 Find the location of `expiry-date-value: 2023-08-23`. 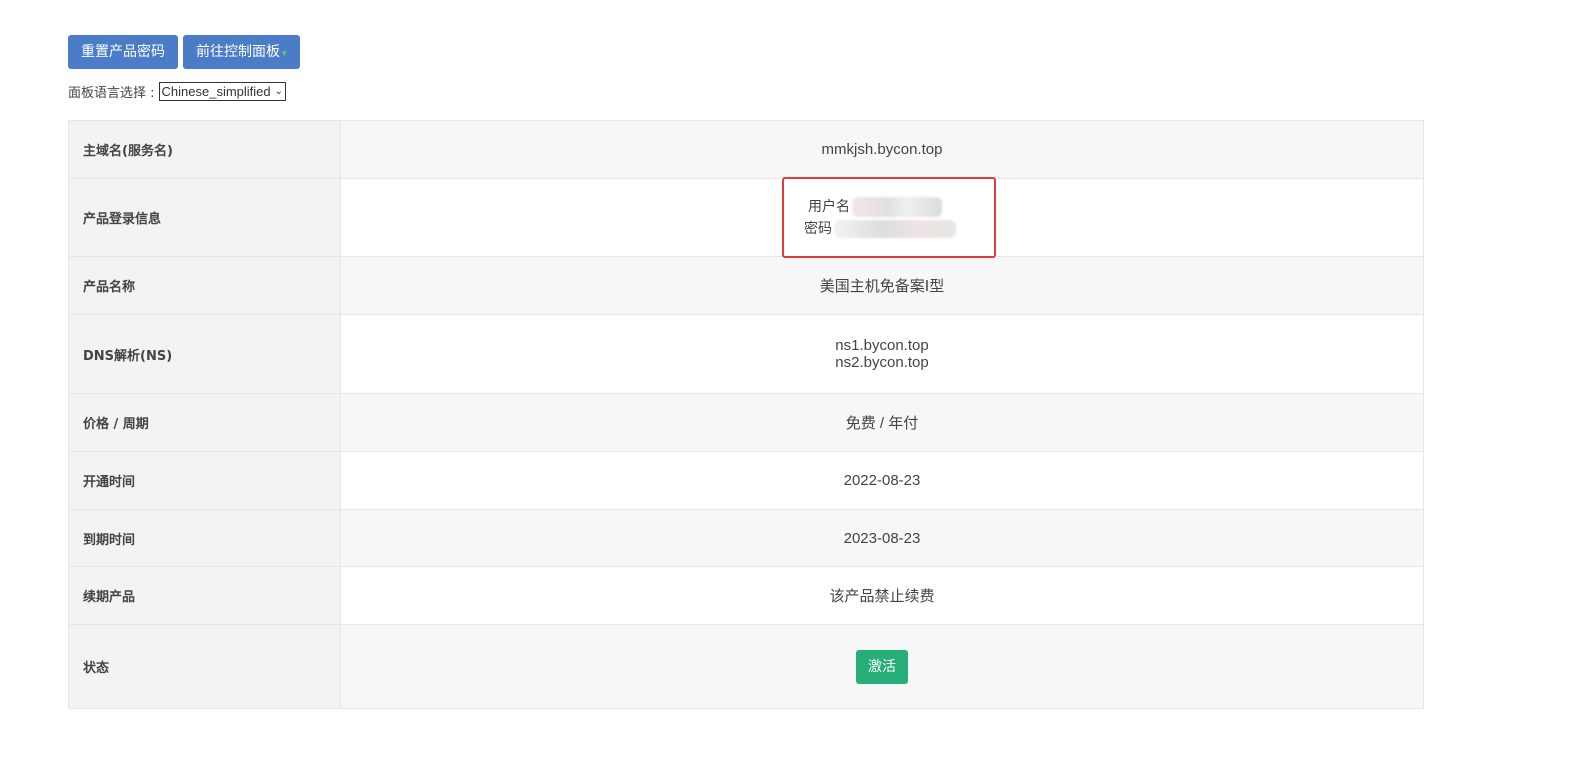

expiry-date-value: 2023-08-23 is located at coordinates (882, 538).